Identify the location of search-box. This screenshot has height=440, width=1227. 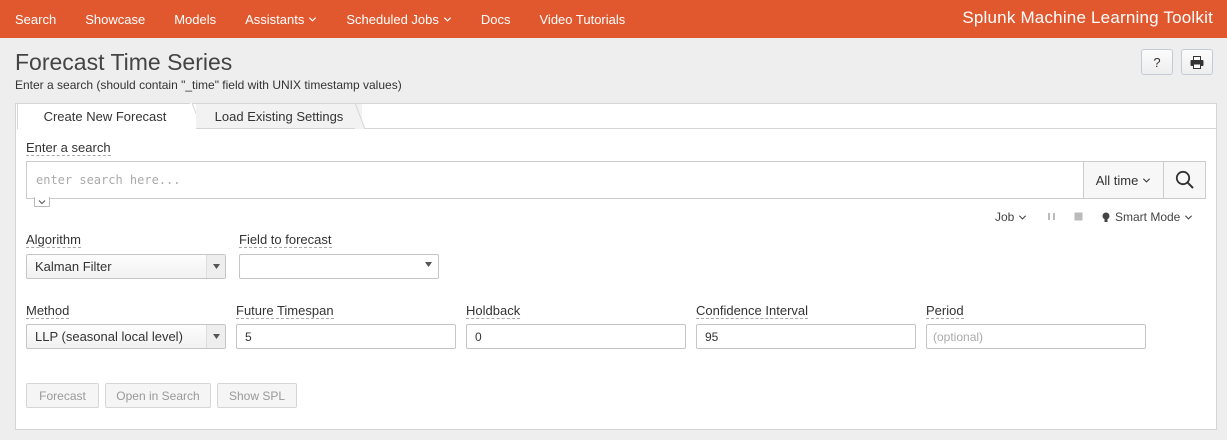
(555, 180).